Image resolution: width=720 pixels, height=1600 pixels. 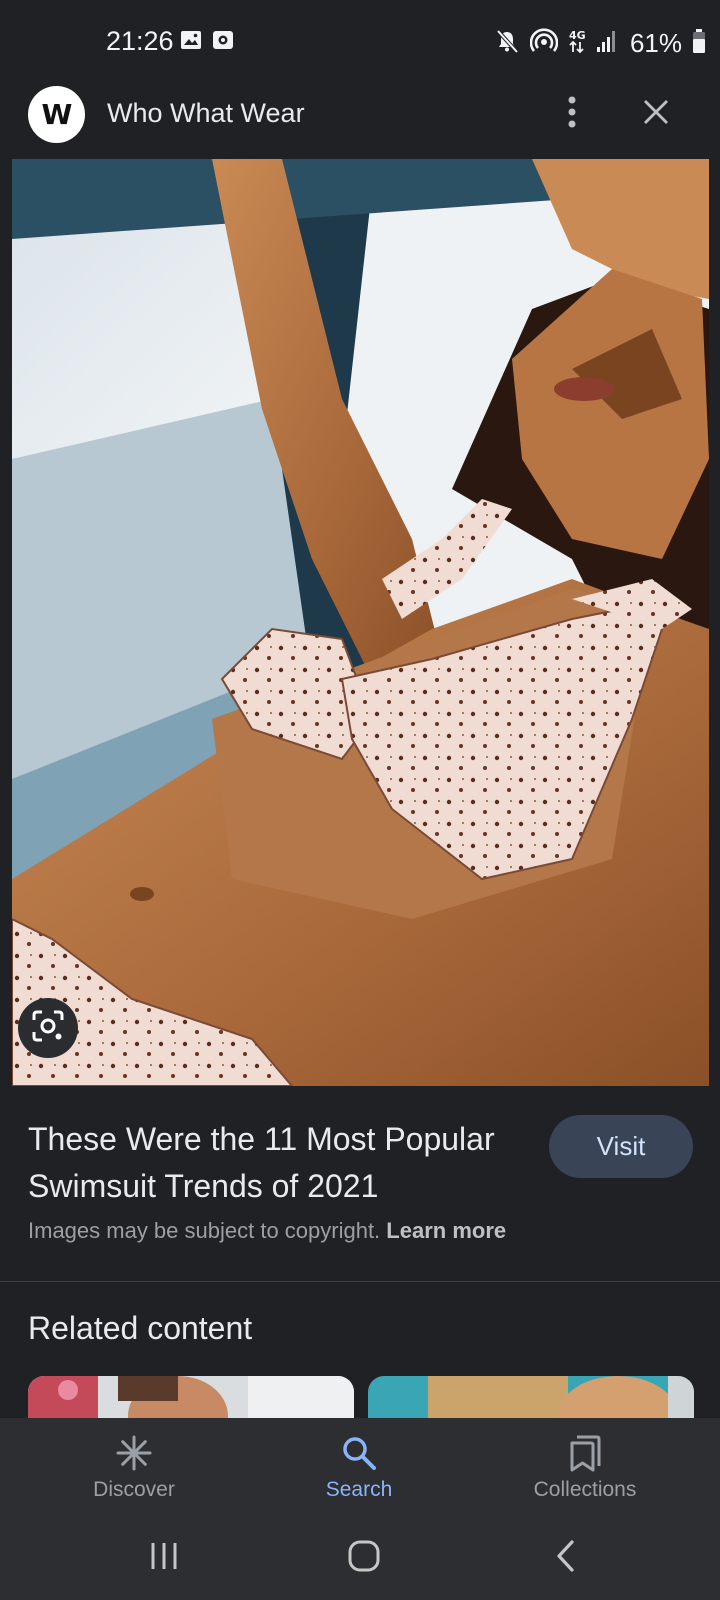 I want to click on site-logo: W, so click(x=56, y=114).